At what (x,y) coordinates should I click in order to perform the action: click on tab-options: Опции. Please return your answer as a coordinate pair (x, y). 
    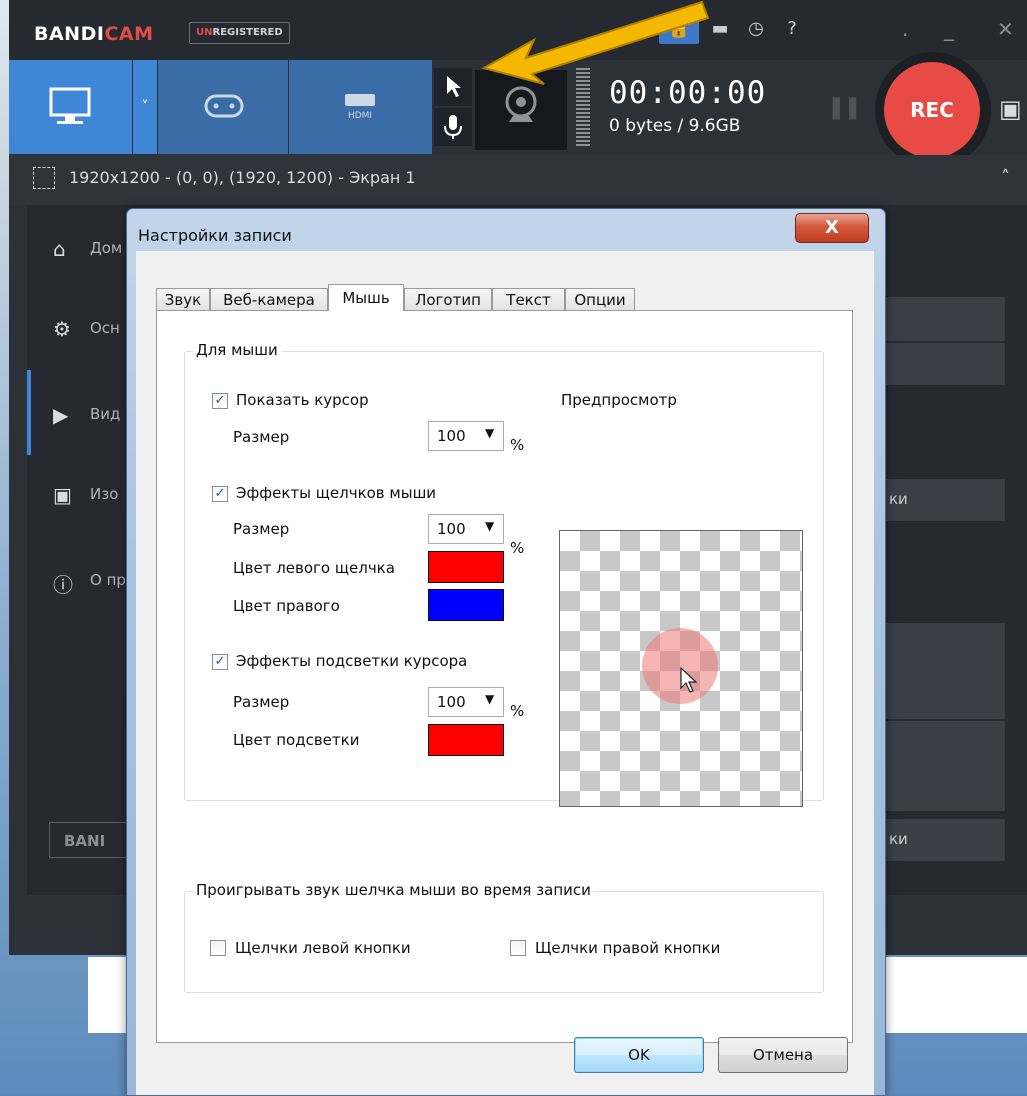
    Looking at the image, I should click on (600, 299).